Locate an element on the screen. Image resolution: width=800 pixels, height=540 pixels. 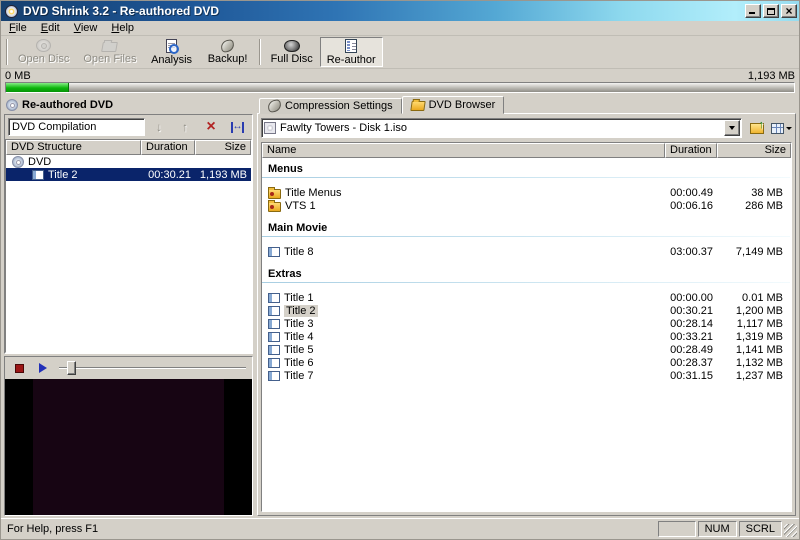
play-button is located at coordinates (43, 368).